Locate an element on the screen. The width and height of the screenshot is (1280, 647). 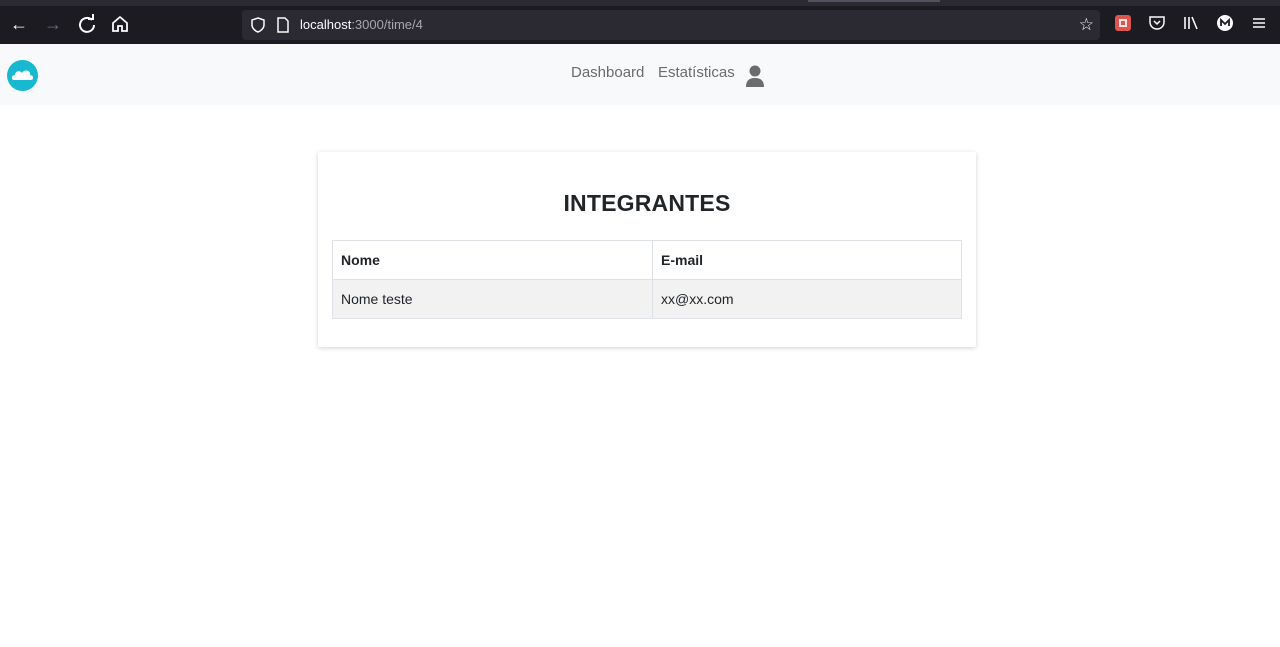
menu-icon is located at coordinates (1259, 23).